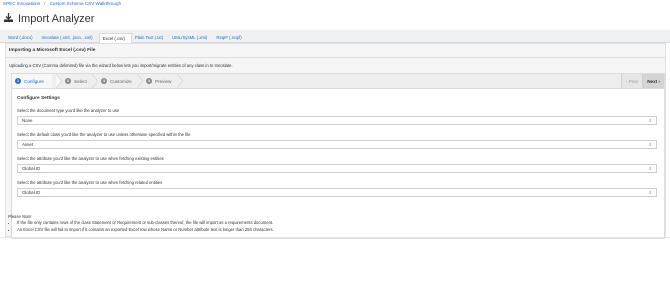 This screenshot has height=293, width=670. What do you see at coordinates (163, 81) in the screenshot?
I see `step-label: Preview` at bounding box center [163, 81].